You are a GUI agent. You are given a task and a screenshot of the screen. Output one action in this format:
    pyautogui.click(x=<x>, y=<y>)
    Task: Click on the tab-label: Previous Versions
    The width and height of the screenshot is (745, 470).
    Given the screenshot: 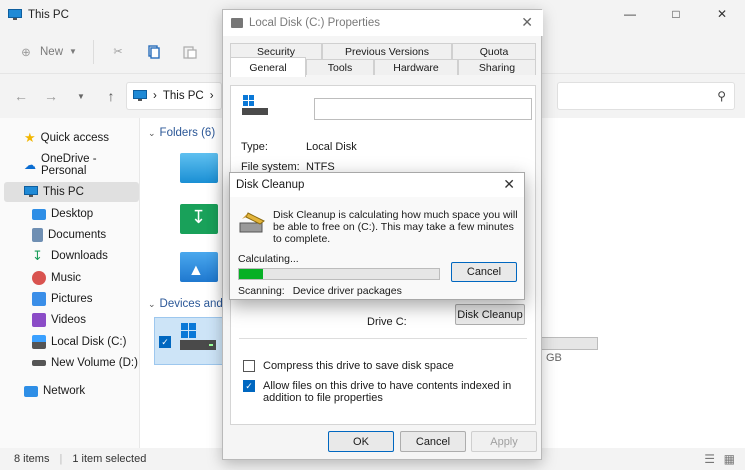 What is the action you would take?
    pyautogui.click(x=387, y=51)
    